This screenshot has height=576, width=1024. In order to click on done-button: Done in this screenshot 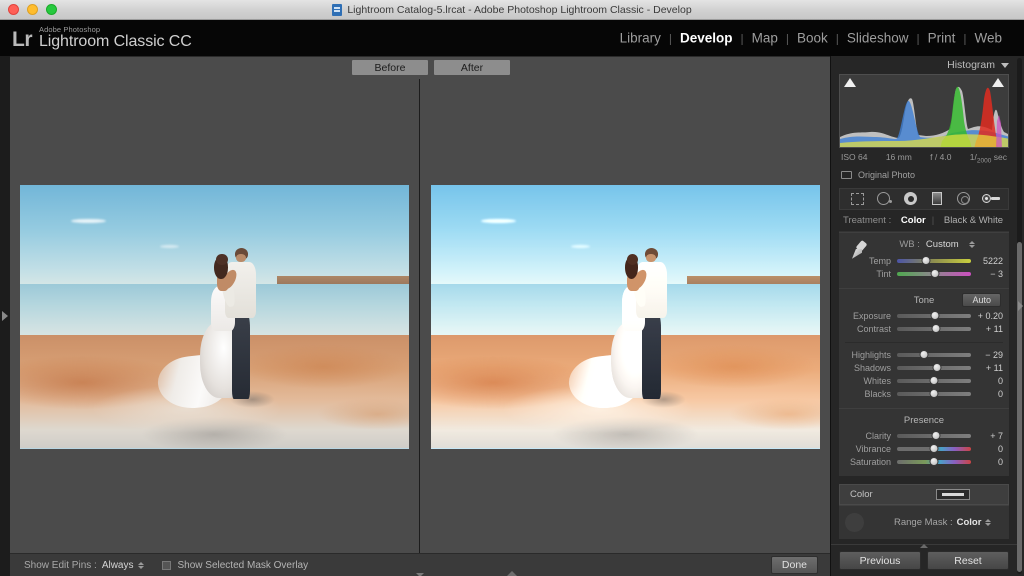, I will do `click(794, 565)`.